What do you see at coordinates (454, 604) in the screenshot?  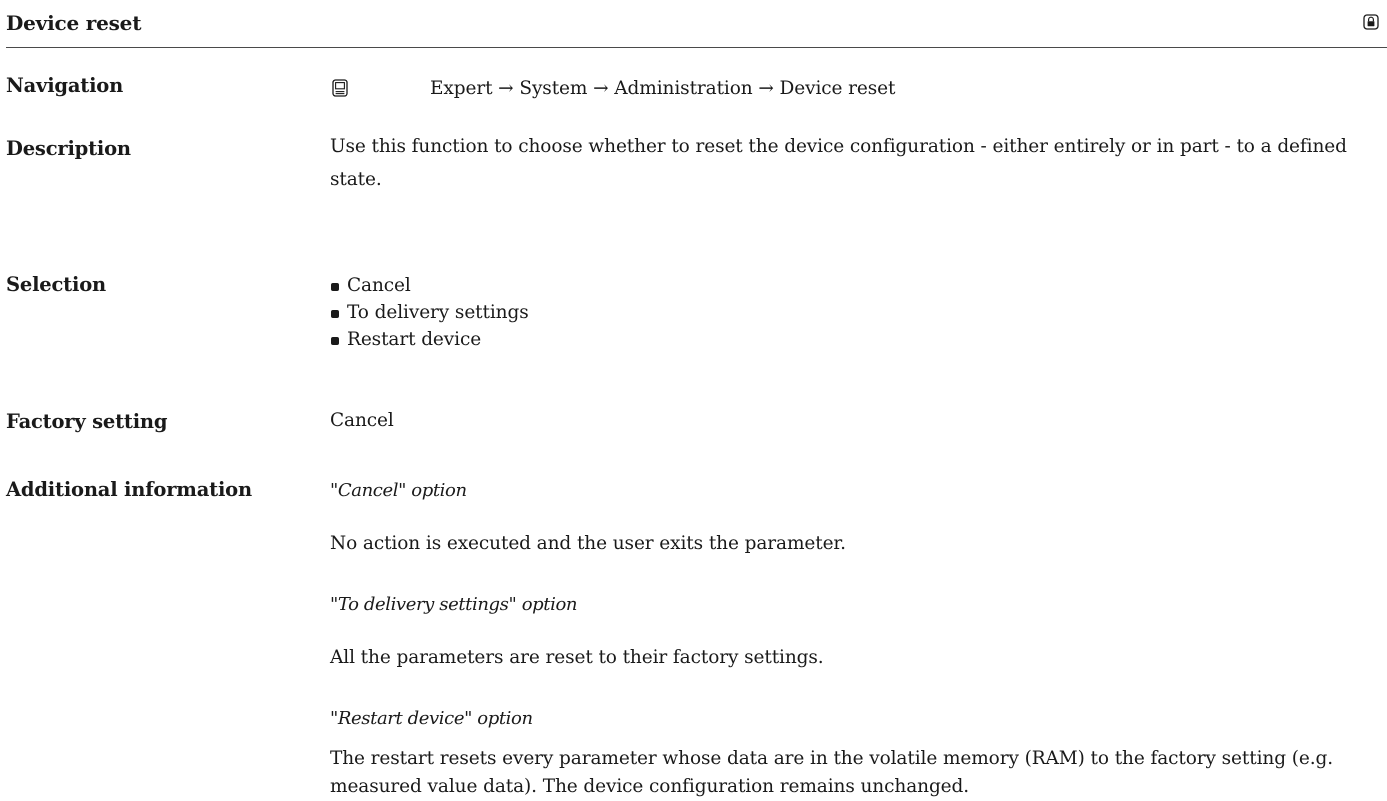 I see `option-heading-delivery: "To delivery settings" option` at bounding box center [454, 604].